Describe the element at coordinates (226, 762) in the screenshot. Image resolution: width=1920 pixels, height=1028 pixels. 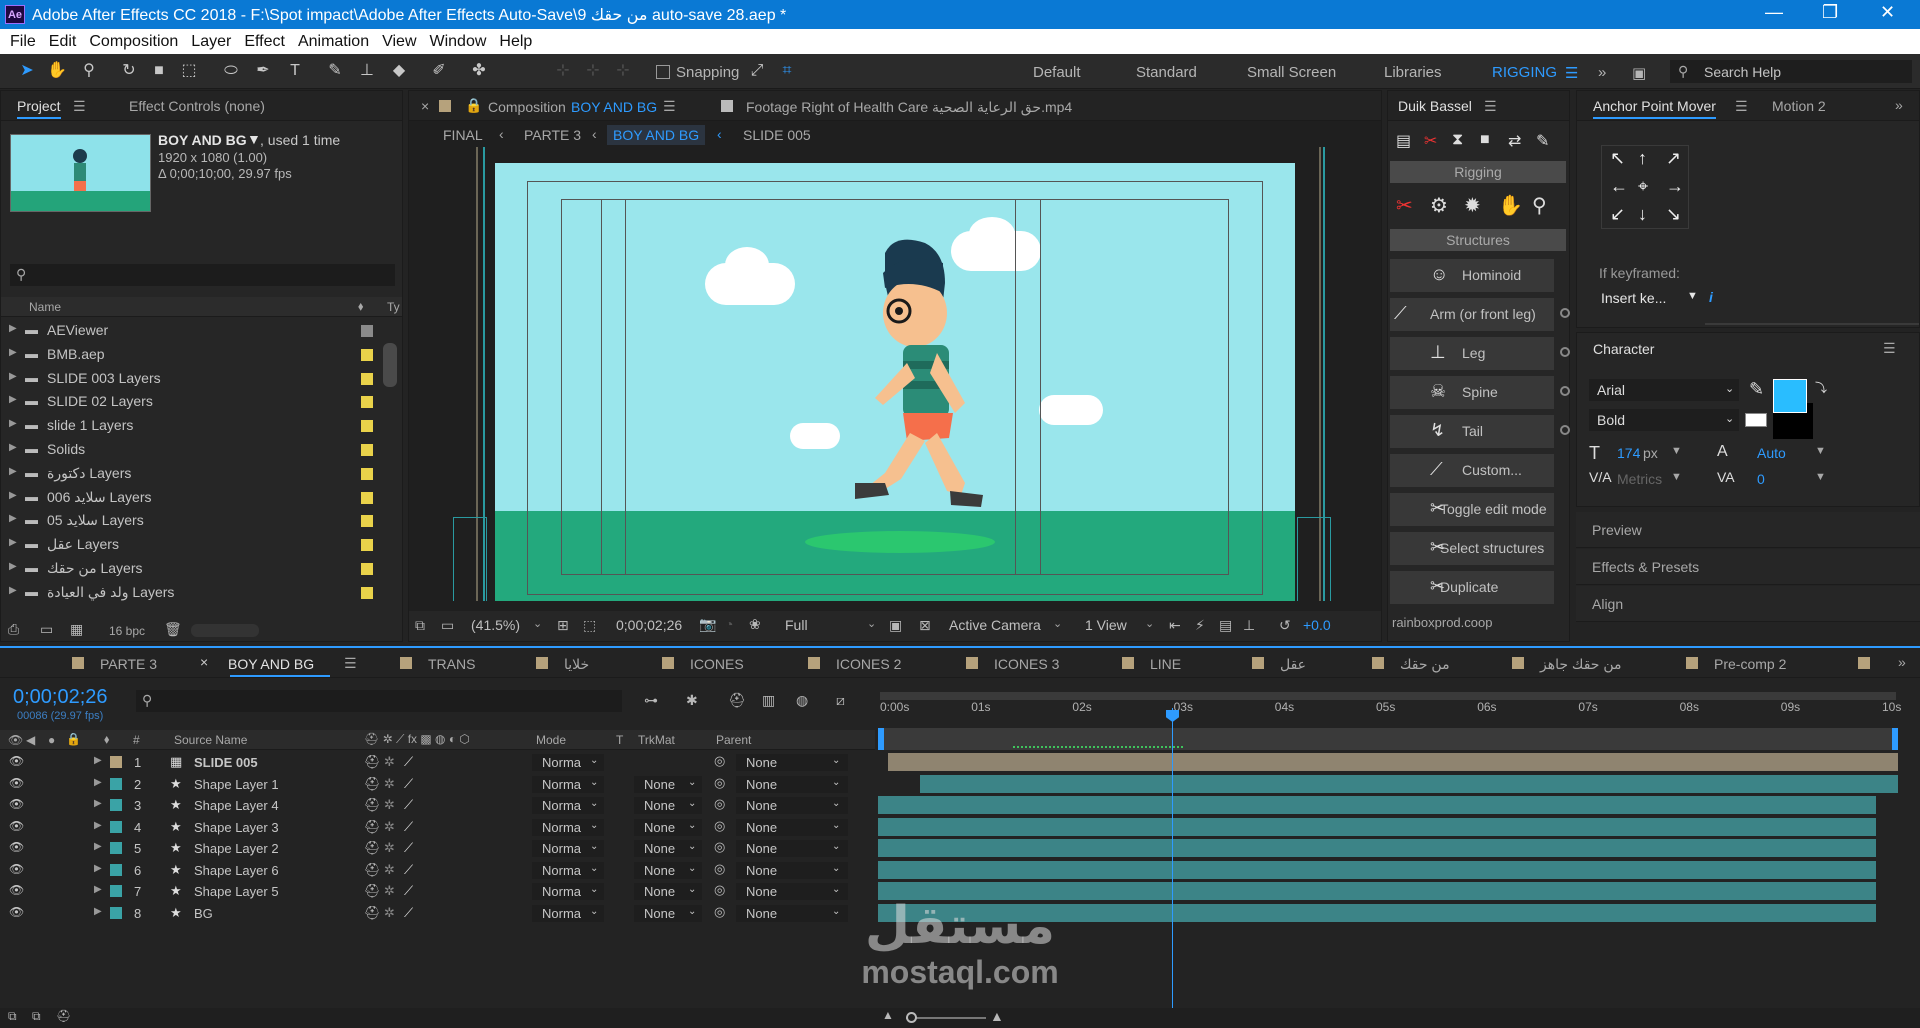
I see `layer-name: SLIDE 005` at that location.